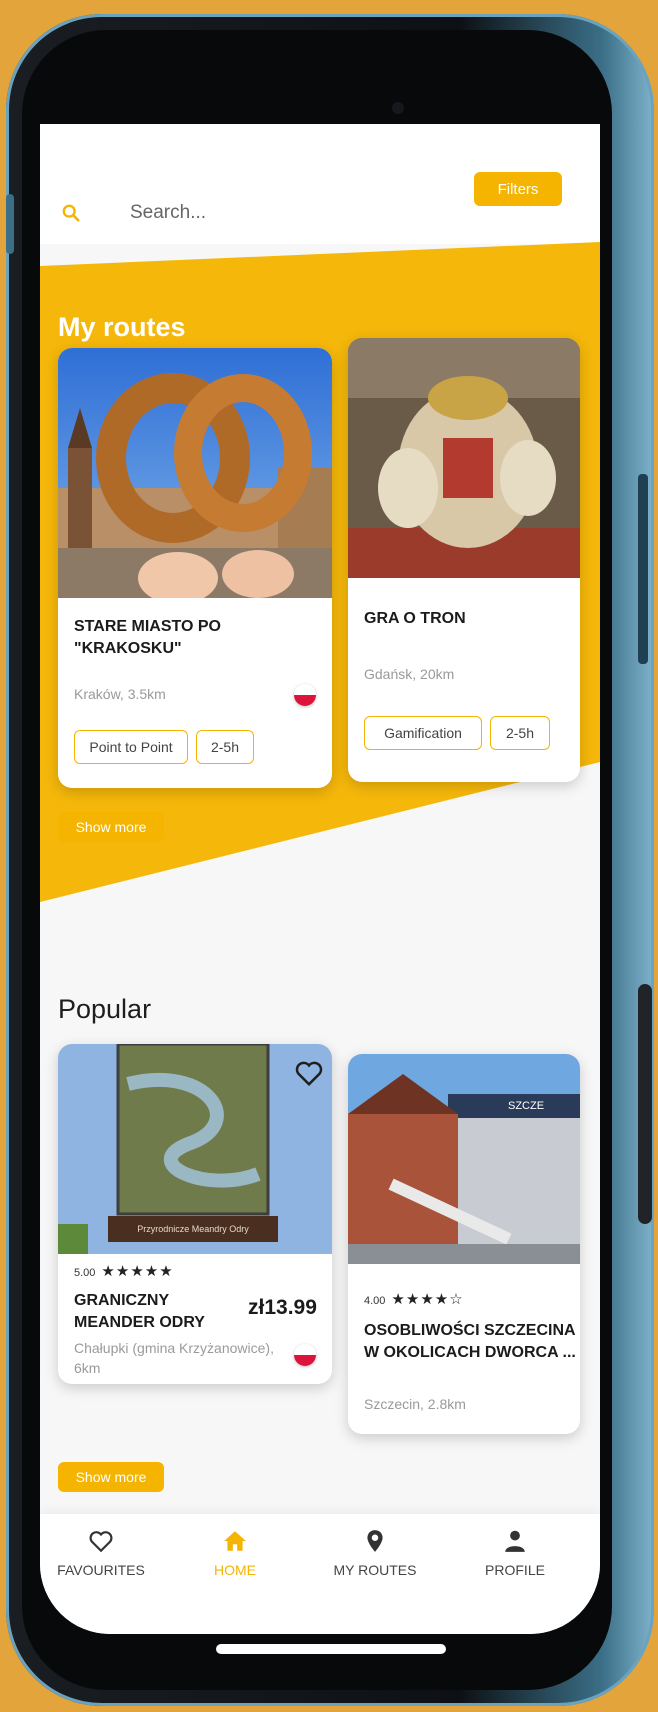 The image size is (658, 1712). I want to click on tag-route-type: Point to Point, so click(131, 747).